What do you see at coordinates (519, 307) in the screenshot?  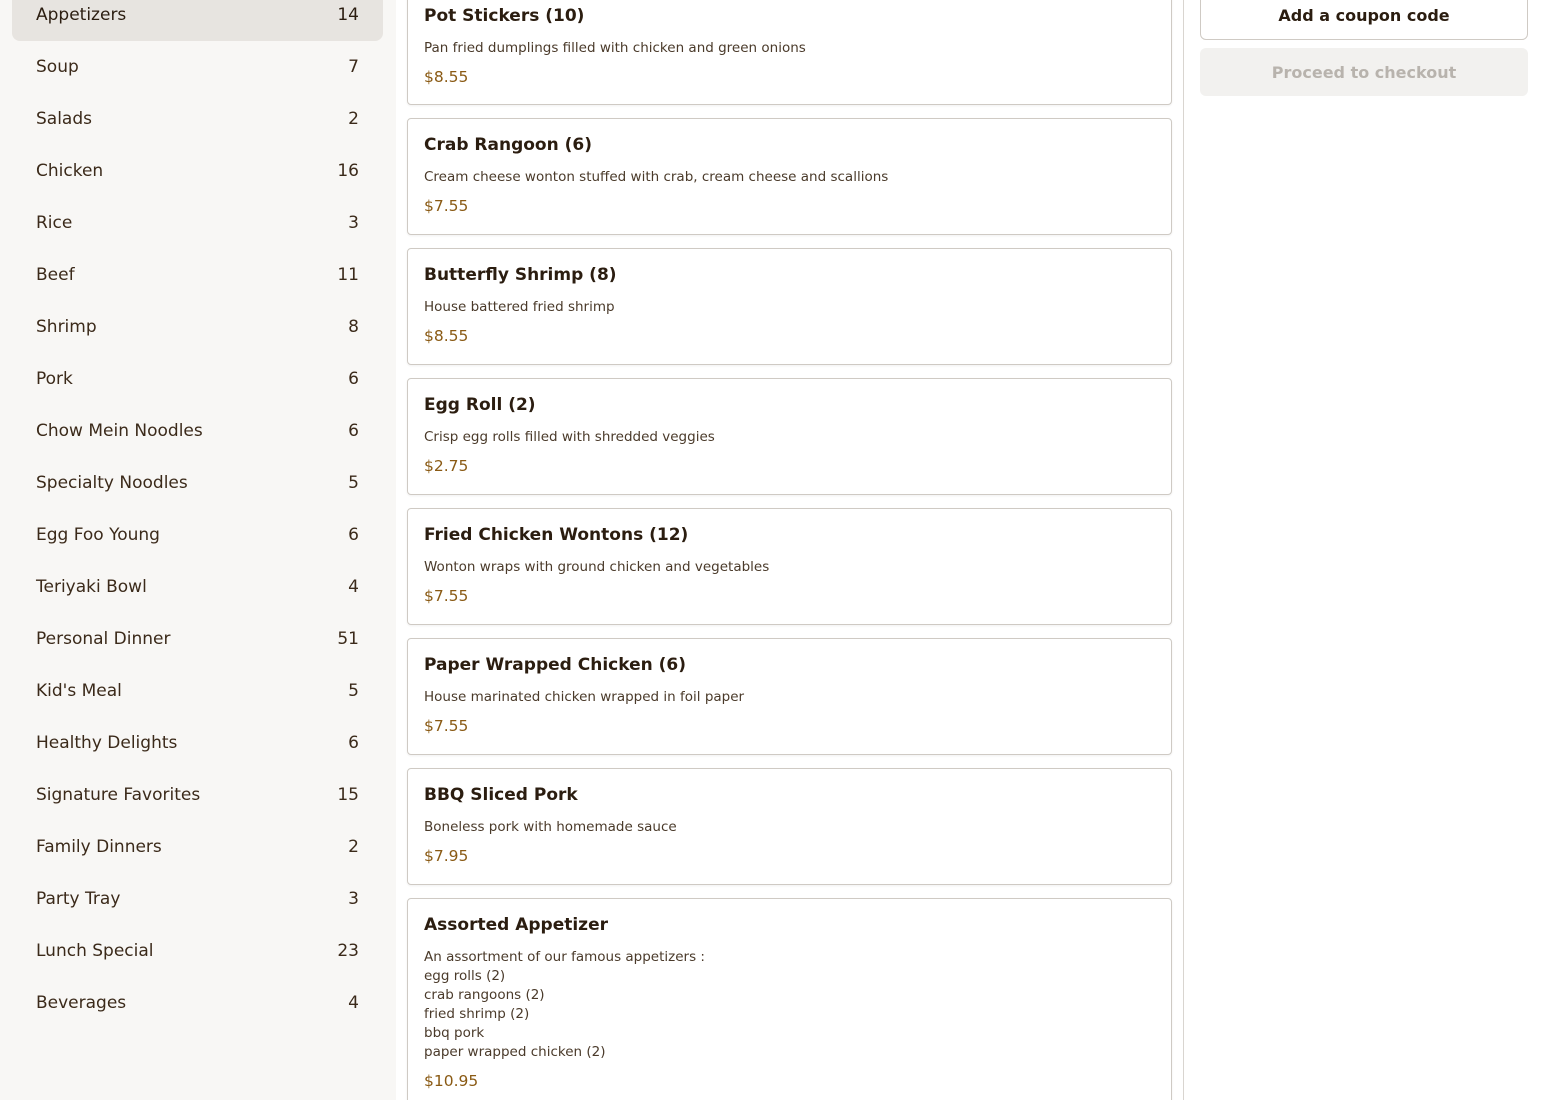 I see `menu-item-description: House battered fried shrimp` at bounding box center [519, 307].